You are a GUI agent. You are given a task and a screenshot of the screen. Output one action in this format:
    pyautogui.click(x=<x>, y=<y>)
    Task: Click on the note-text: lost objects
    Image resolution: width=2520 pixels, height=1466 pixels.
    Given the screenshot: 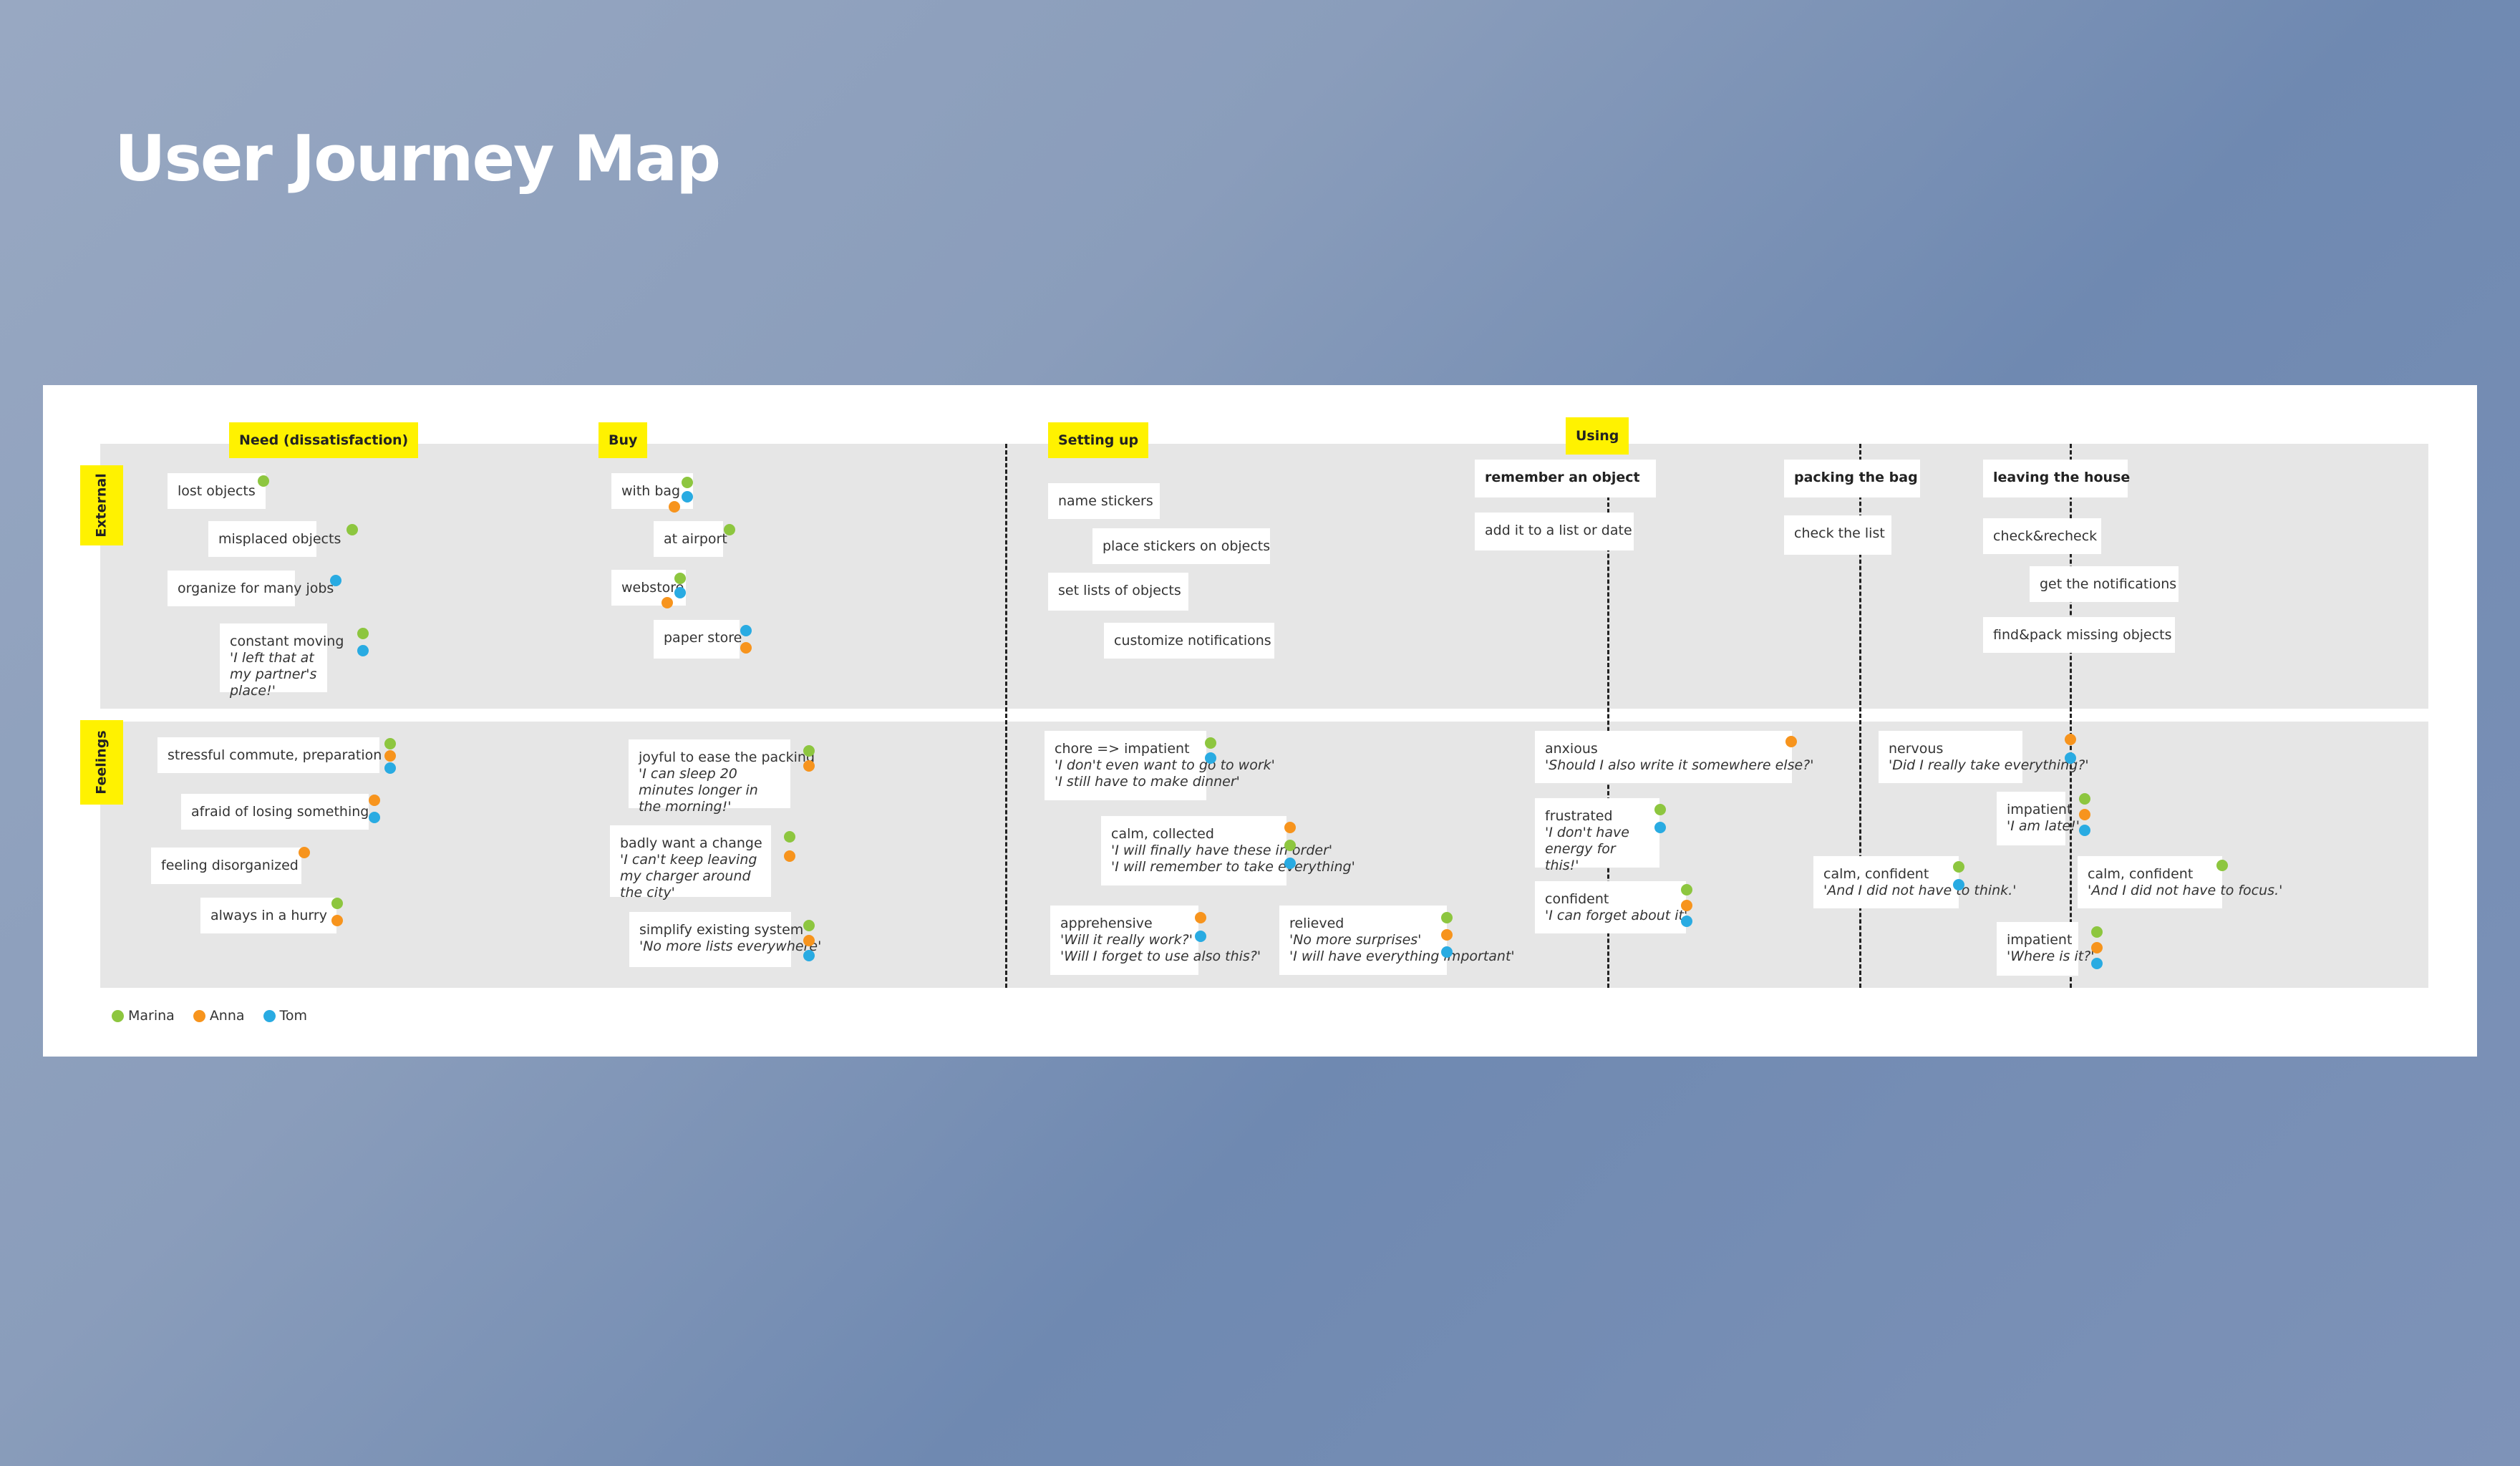 What is the action you would take?
    pyautogui.click(x=217, y=491)
    